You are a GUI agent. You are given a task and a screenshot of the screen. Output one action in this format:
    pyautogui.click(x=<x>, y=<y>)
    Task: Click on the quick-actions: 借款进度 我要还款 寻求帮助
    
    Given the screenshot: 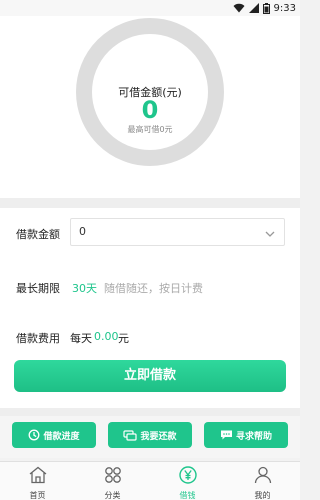 What is the action you would take?
    pyautogui.click(x=150, y=437)
    